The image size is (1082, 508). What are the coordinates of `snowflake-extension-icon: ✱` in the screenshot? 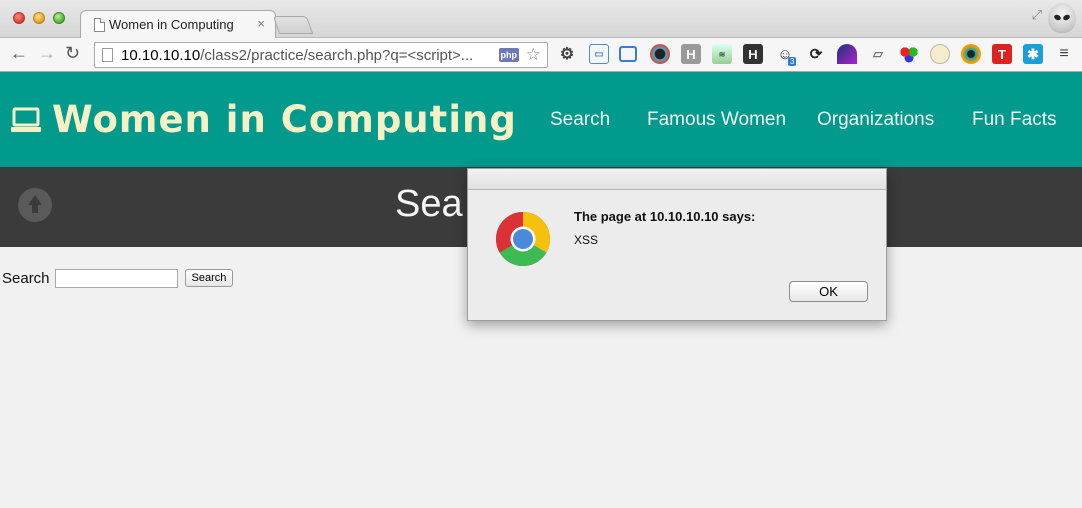 It's located at (1033, 54).